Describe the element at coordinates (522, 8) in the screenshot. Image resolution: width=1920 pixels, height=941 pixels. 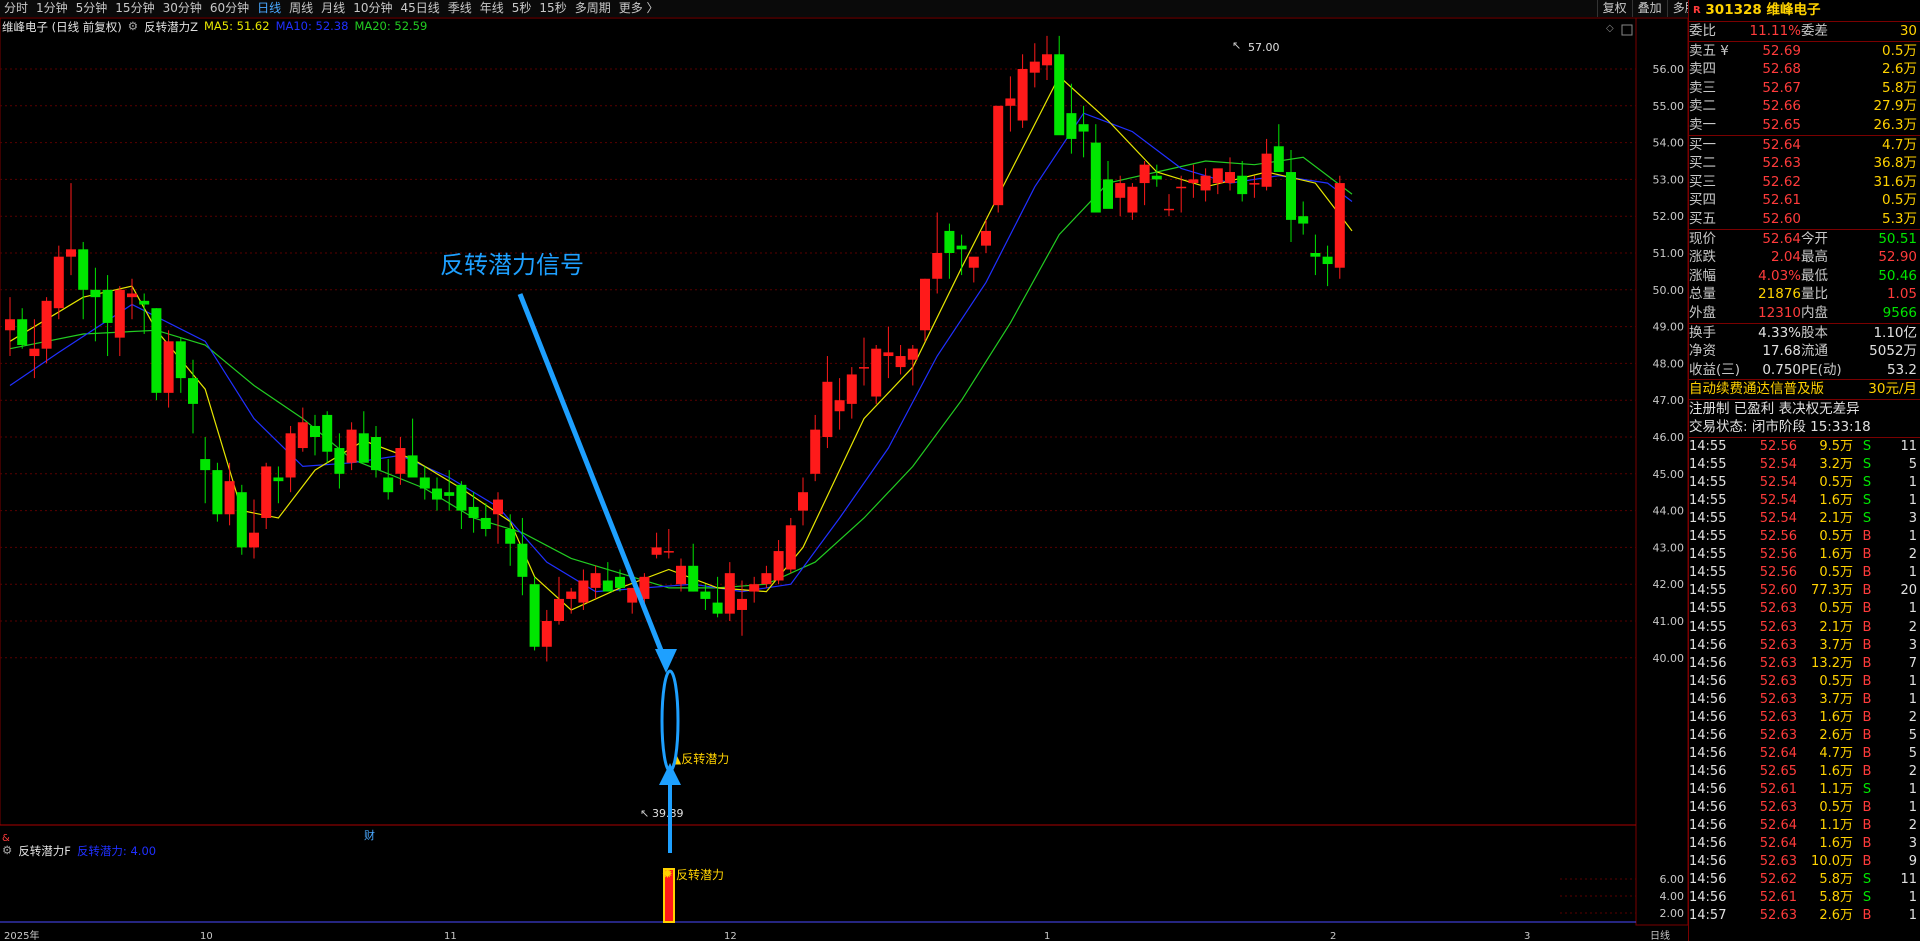
I see `period-tab-13: 5秒` at that location.